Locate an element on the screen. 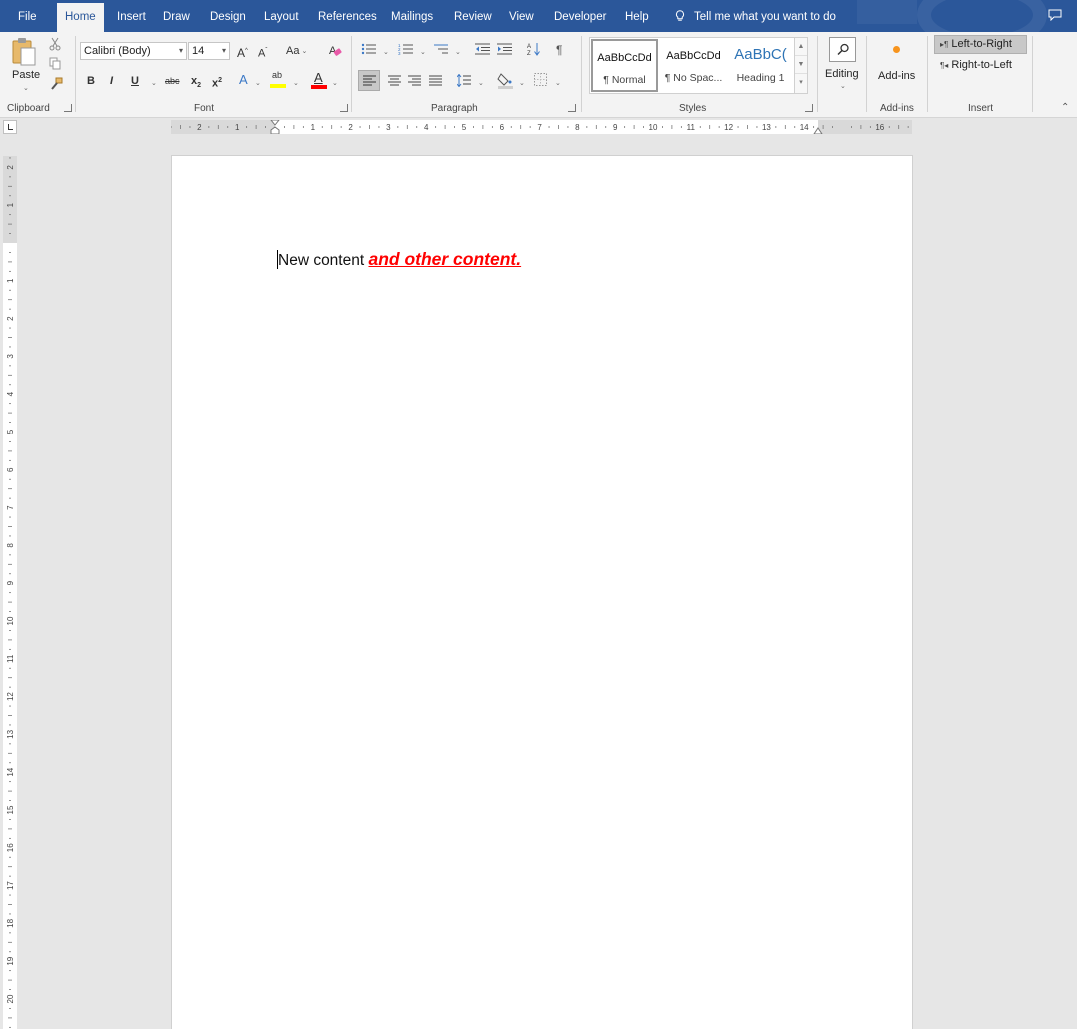 The image size is (1077, 1029). tab-draw: Draw is located at coordinates (176, 16).